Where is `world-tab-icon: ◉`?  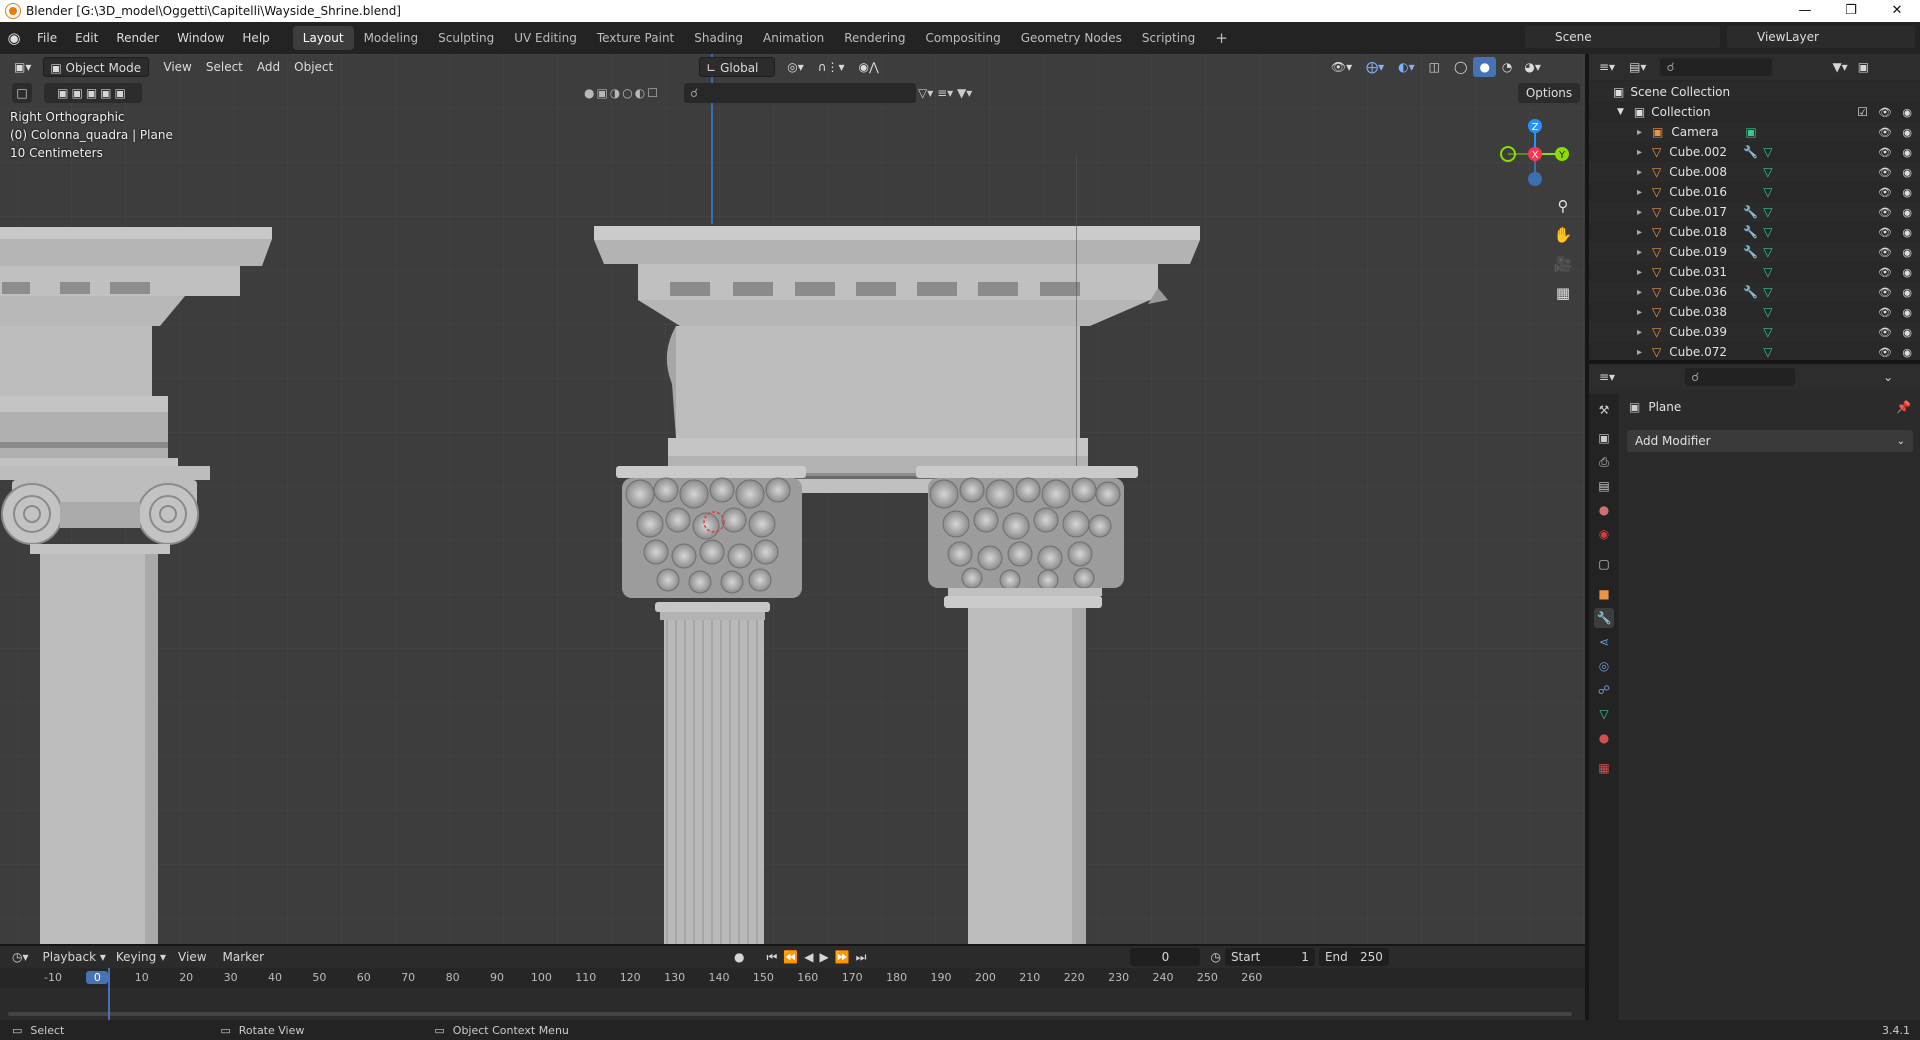
world-tab-icon: ◉ is located at coordinates (1604, 534).